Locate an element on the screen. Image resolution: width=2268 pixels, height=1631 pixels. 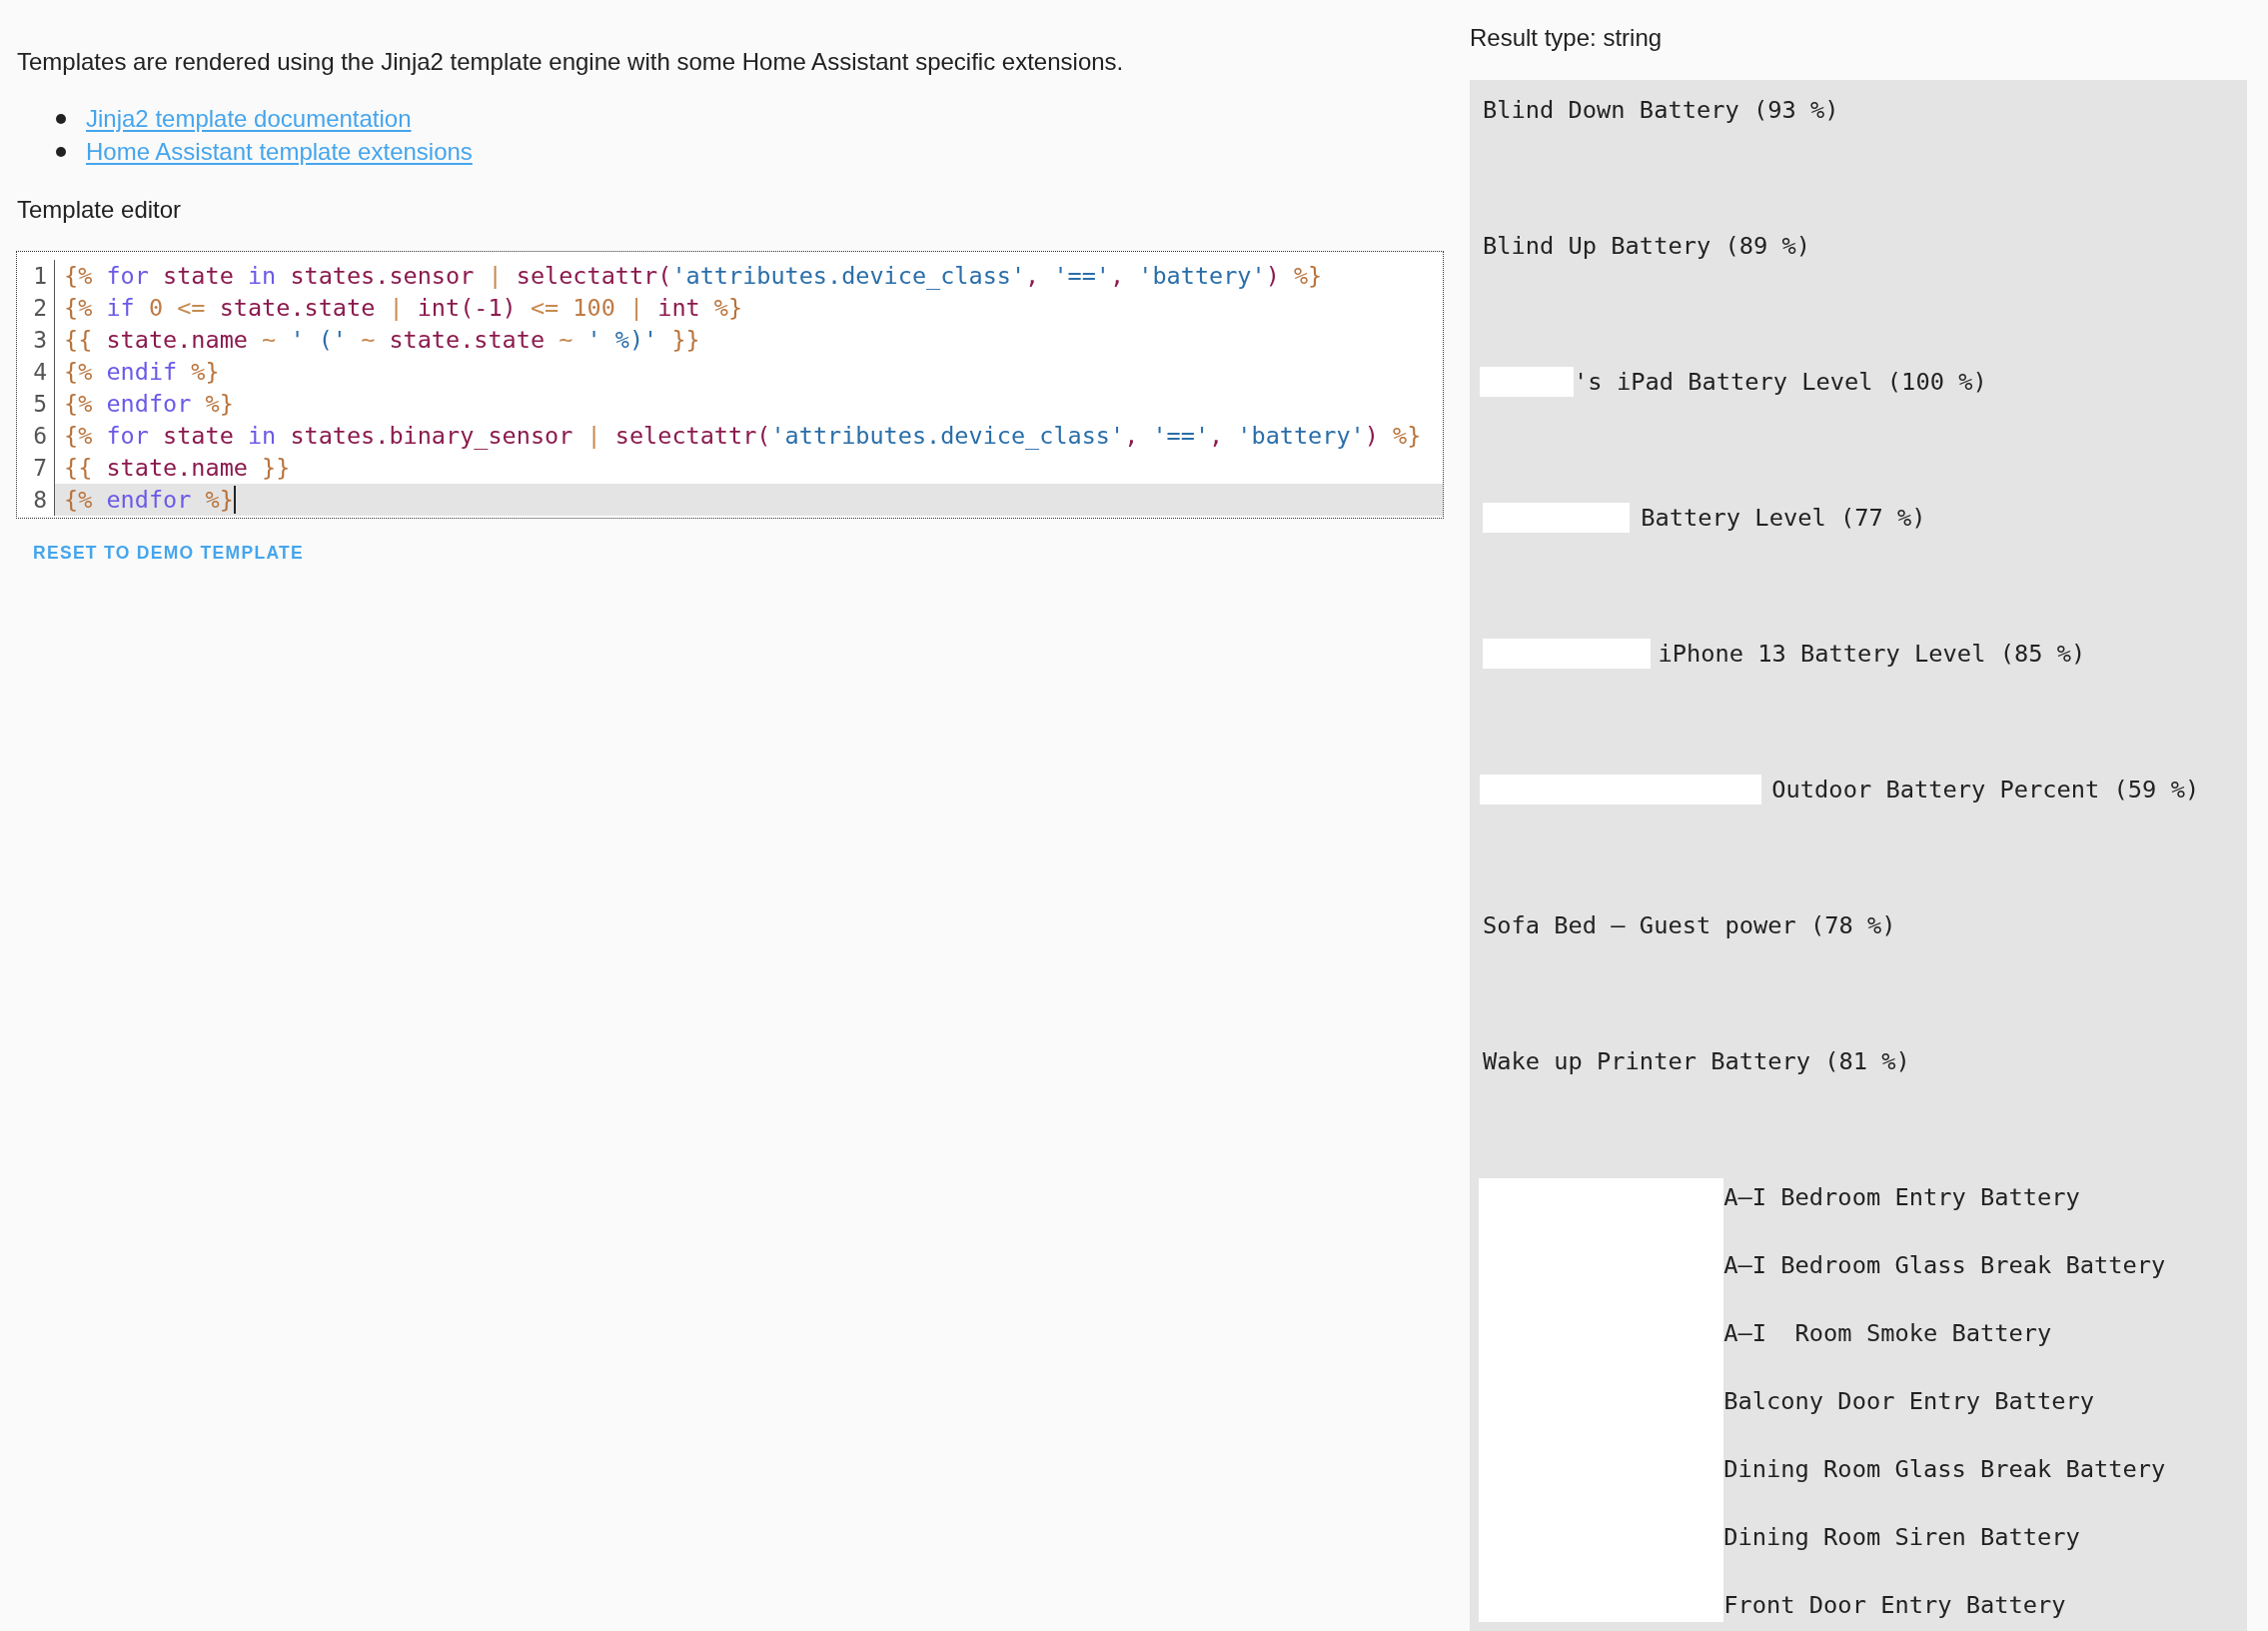
result-line: Dining Room Glass Break Battery is located at coordinates (1944, 1469).